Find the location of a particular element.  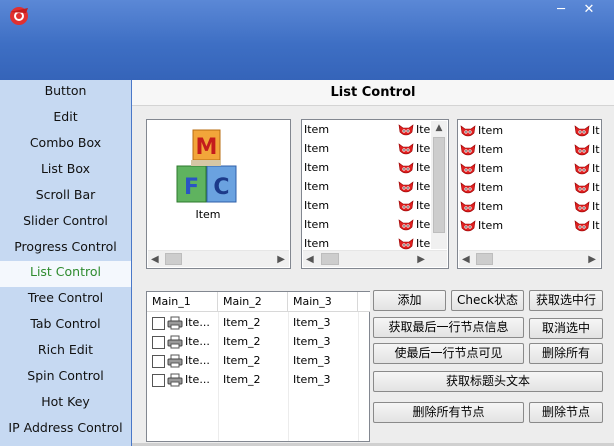

list-item-label: Ite is located at coordinates (423, 186).